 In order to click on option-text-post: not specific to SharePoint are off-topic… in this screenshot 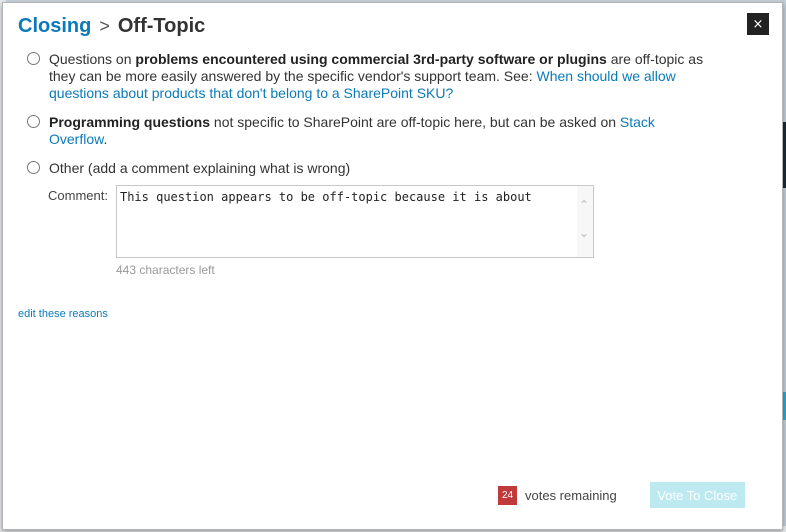, I will do `click(415, 122)`.